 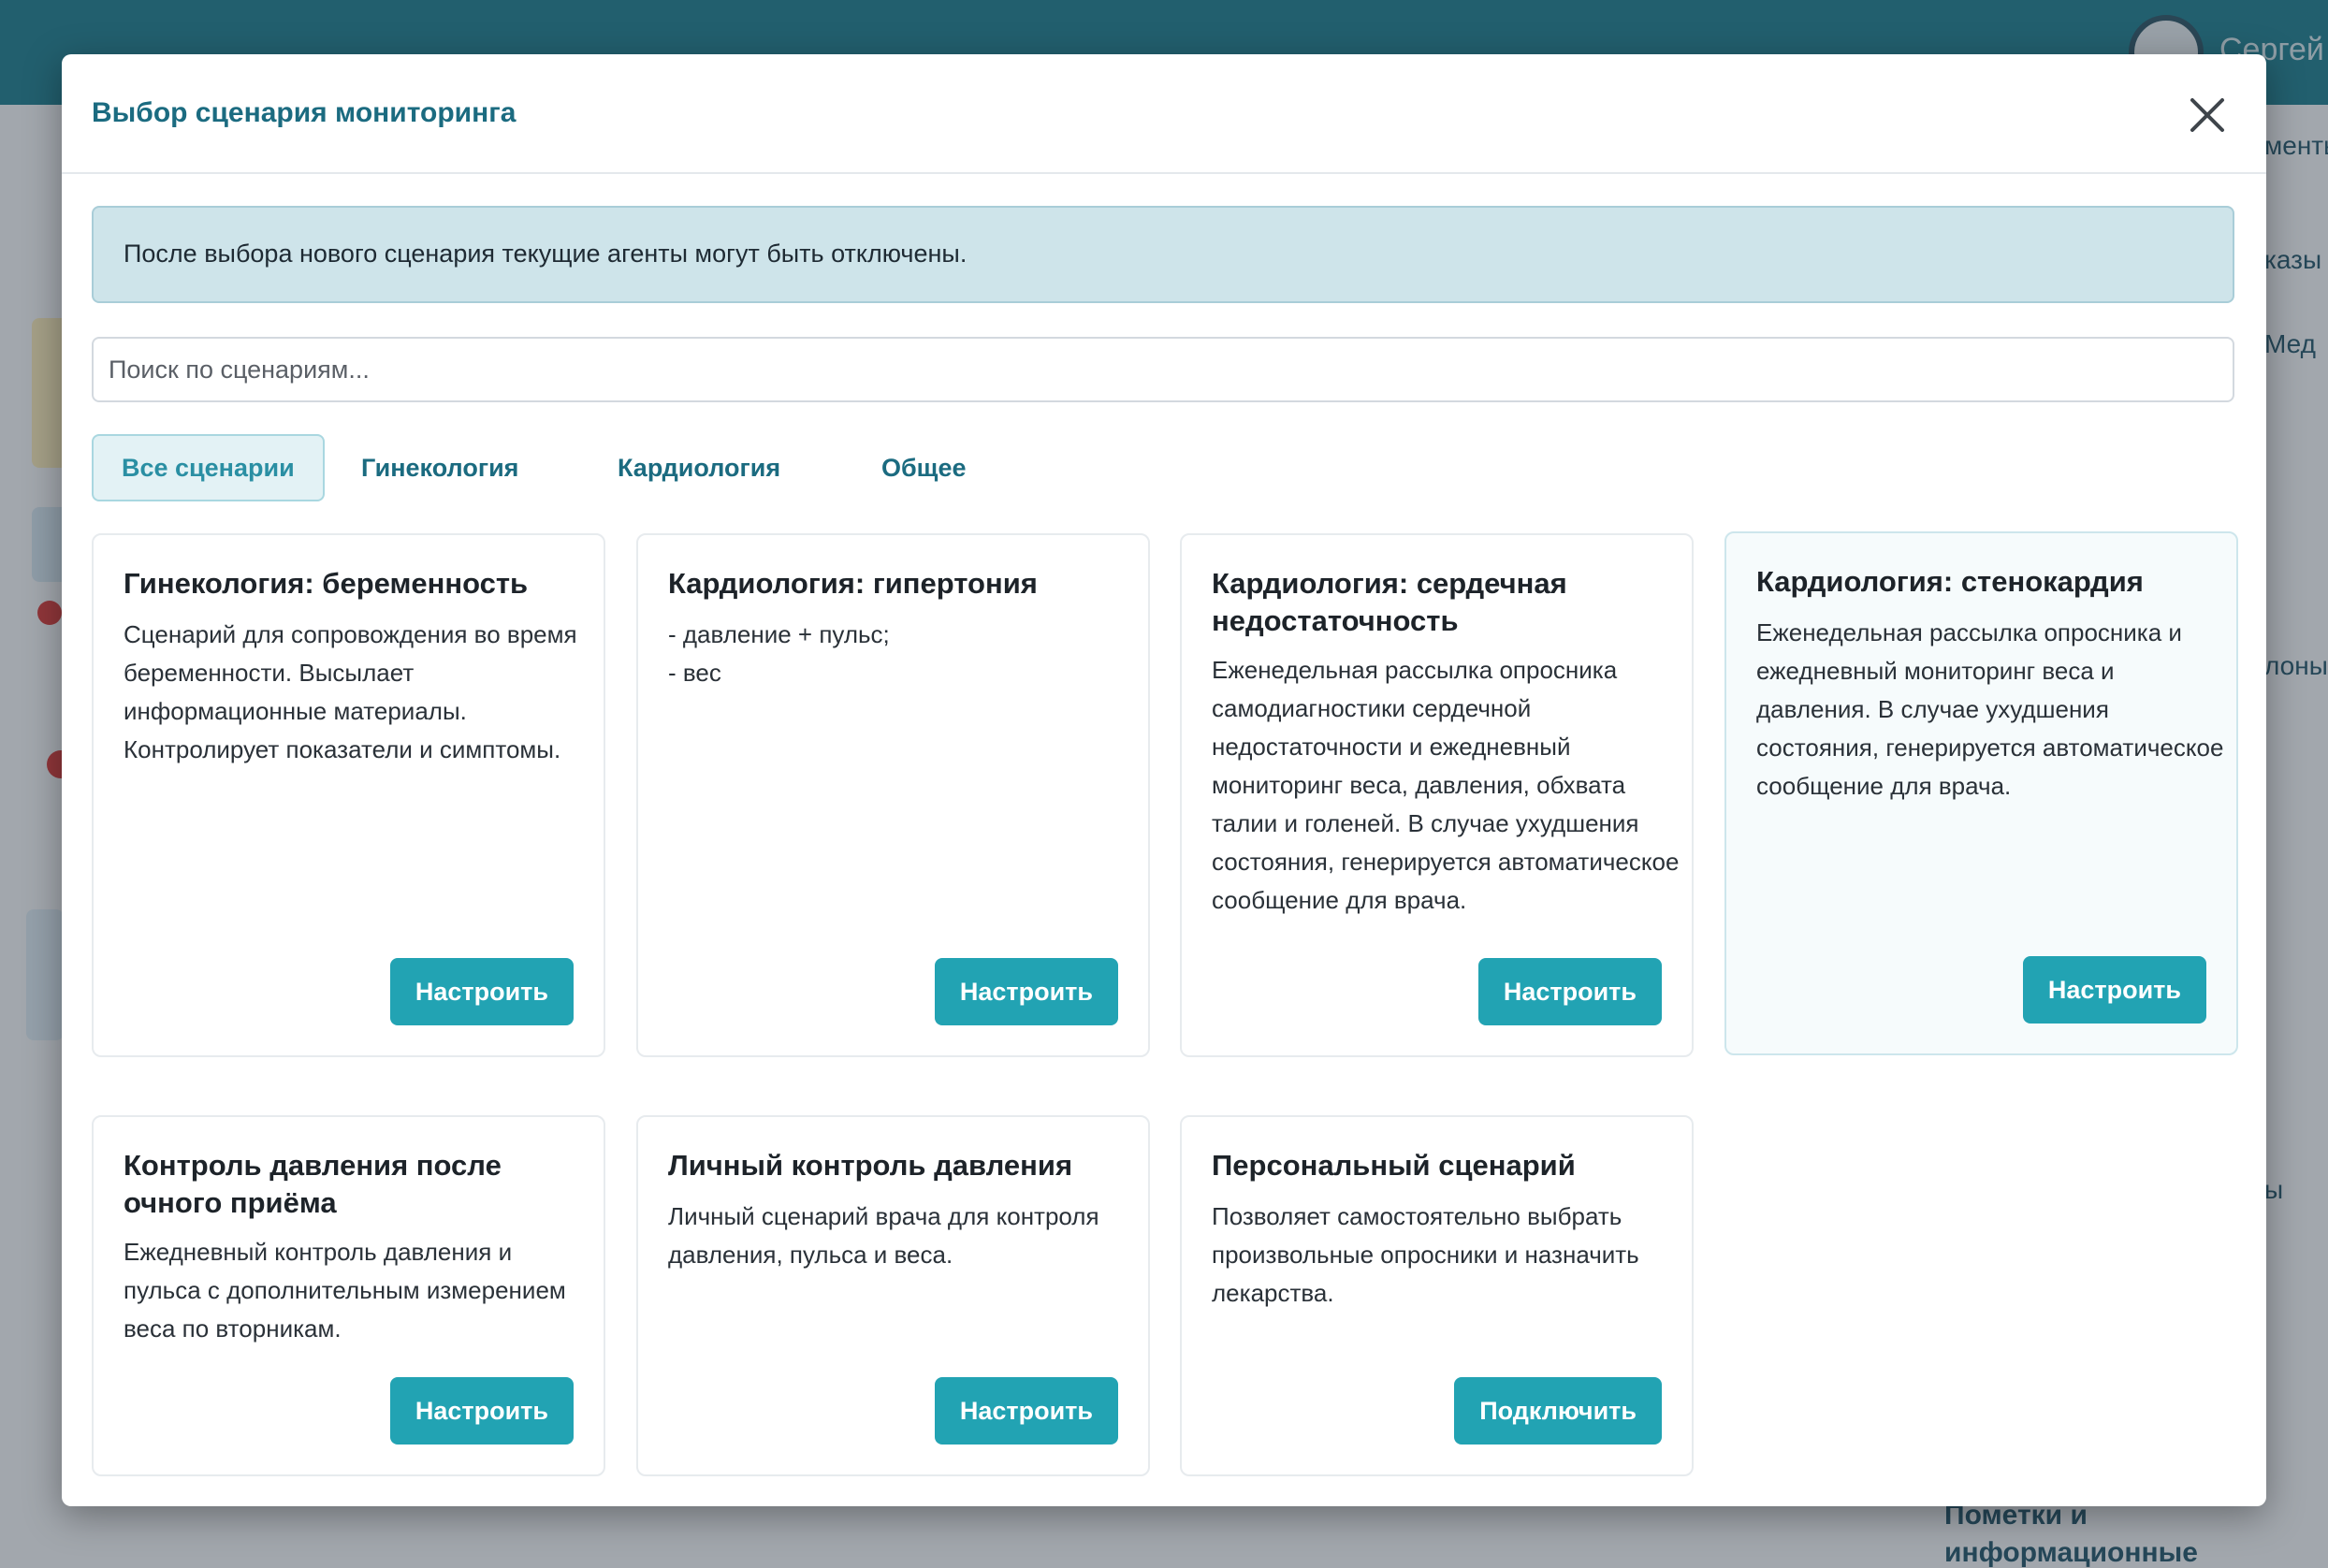 What do you see at coordinates (1950, 582) in the screenshot?
I see `card-title: Кардиология: стенокардия` at bounding box center [1950, 582].